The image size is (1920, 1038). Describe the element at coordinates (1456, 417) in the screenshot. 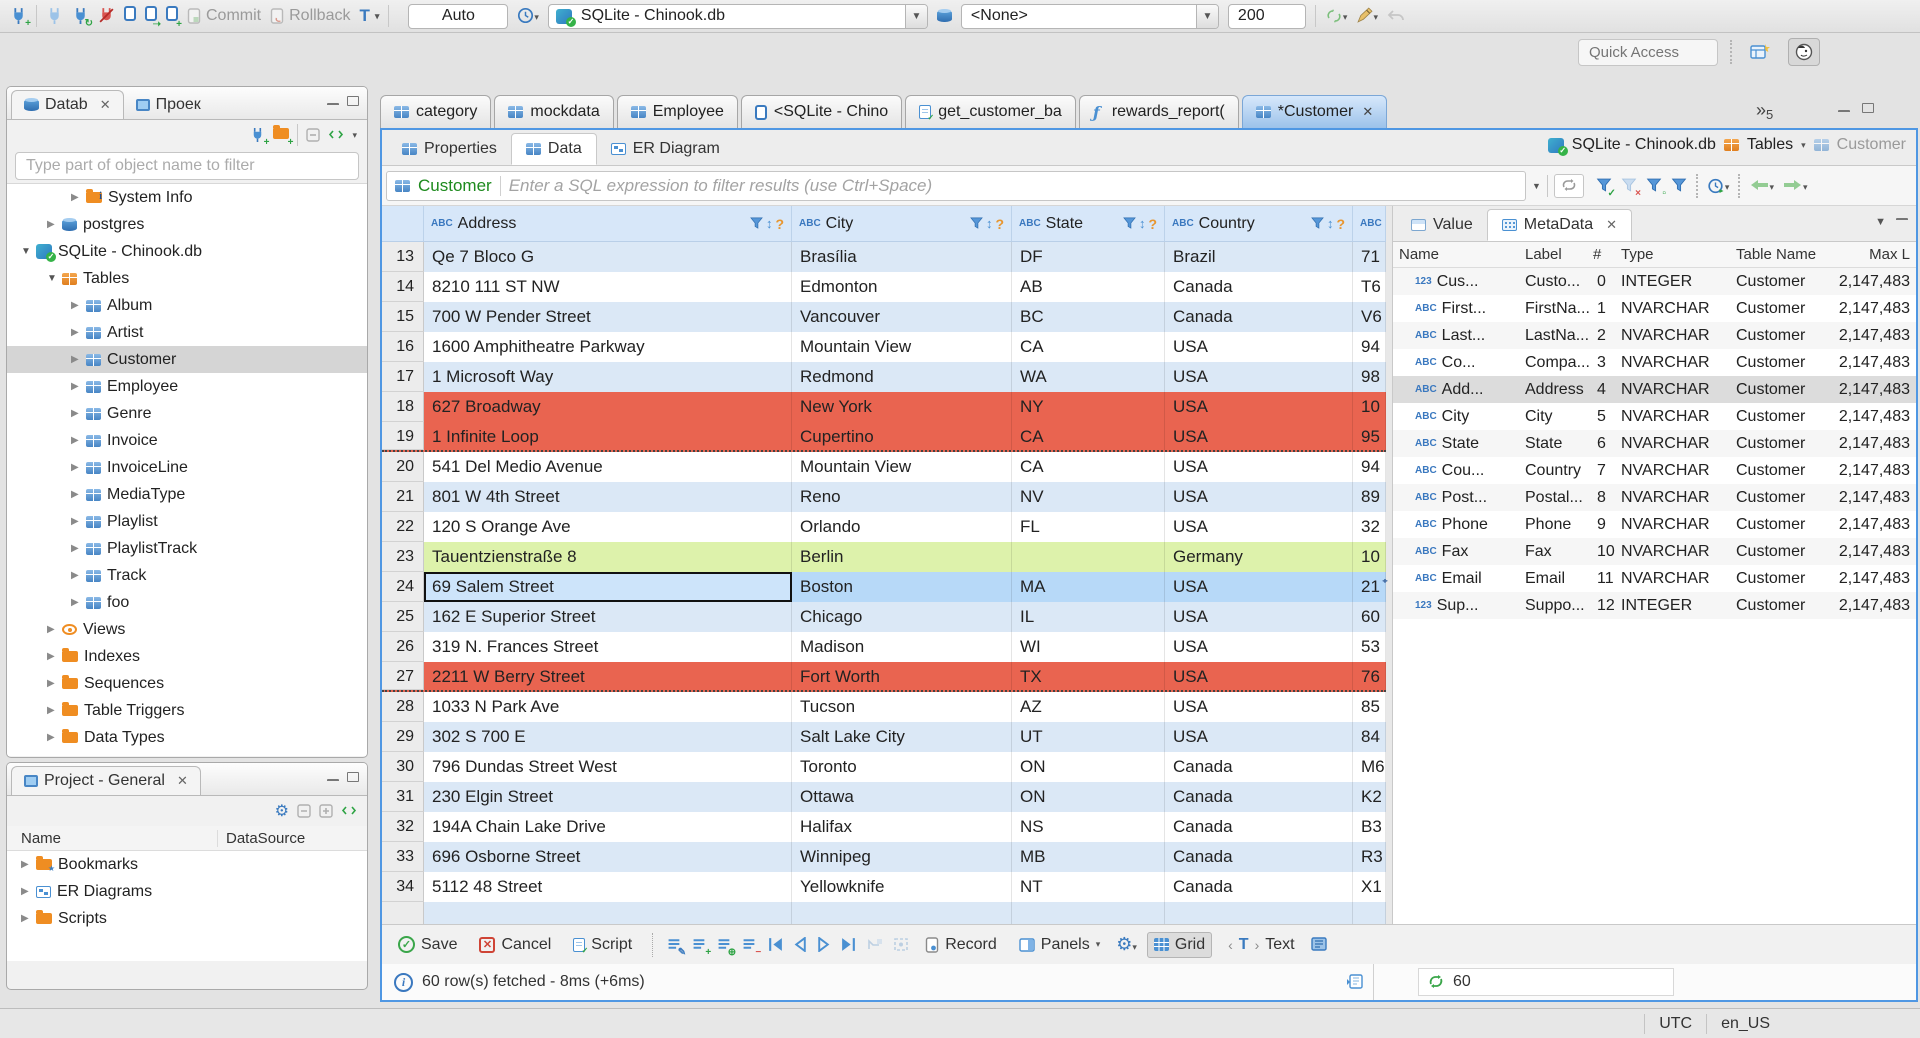

I see `meta-name-cell: ABC City` at that location.